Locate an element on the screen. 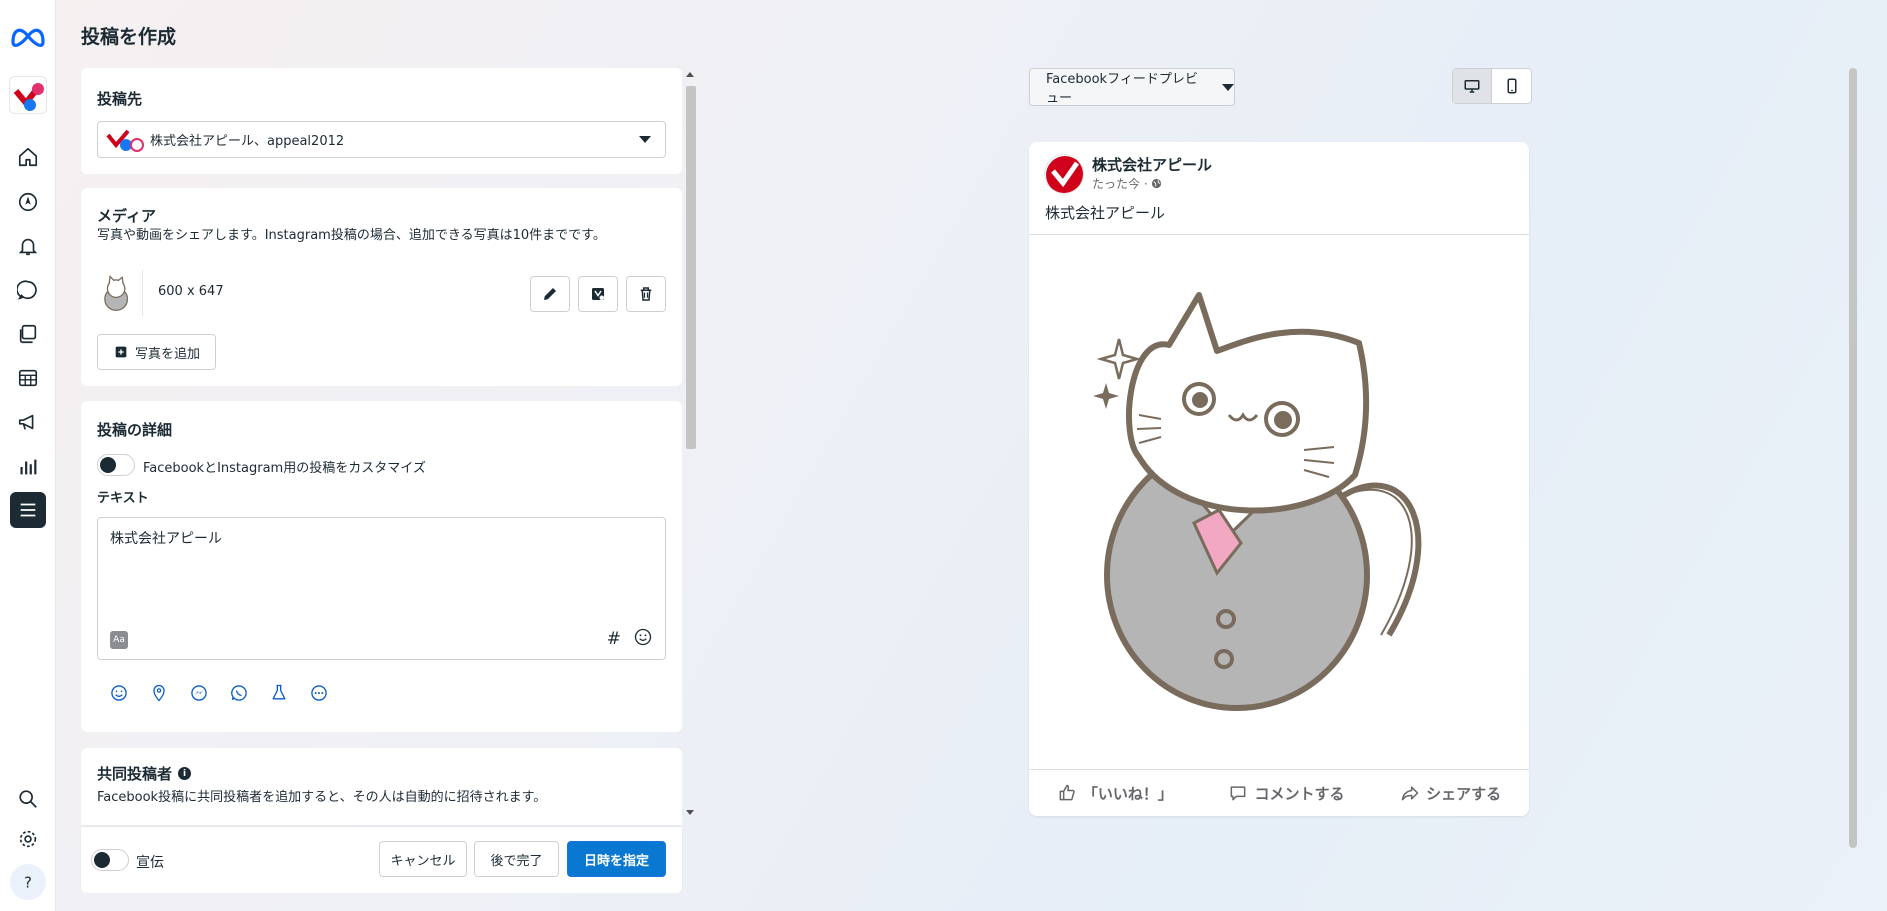 The height and width of the screenshot is (911, 1887). page-name: 株式会社アピール is located at coordinates (1152, 165).